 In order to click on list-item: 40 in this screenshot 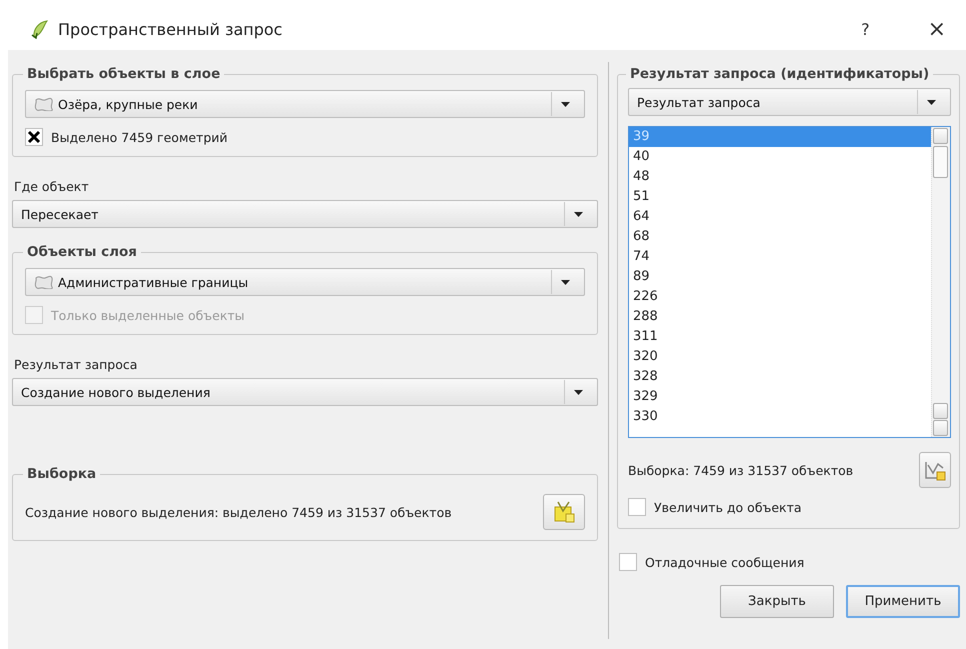, I will do `click(780, 157)`.